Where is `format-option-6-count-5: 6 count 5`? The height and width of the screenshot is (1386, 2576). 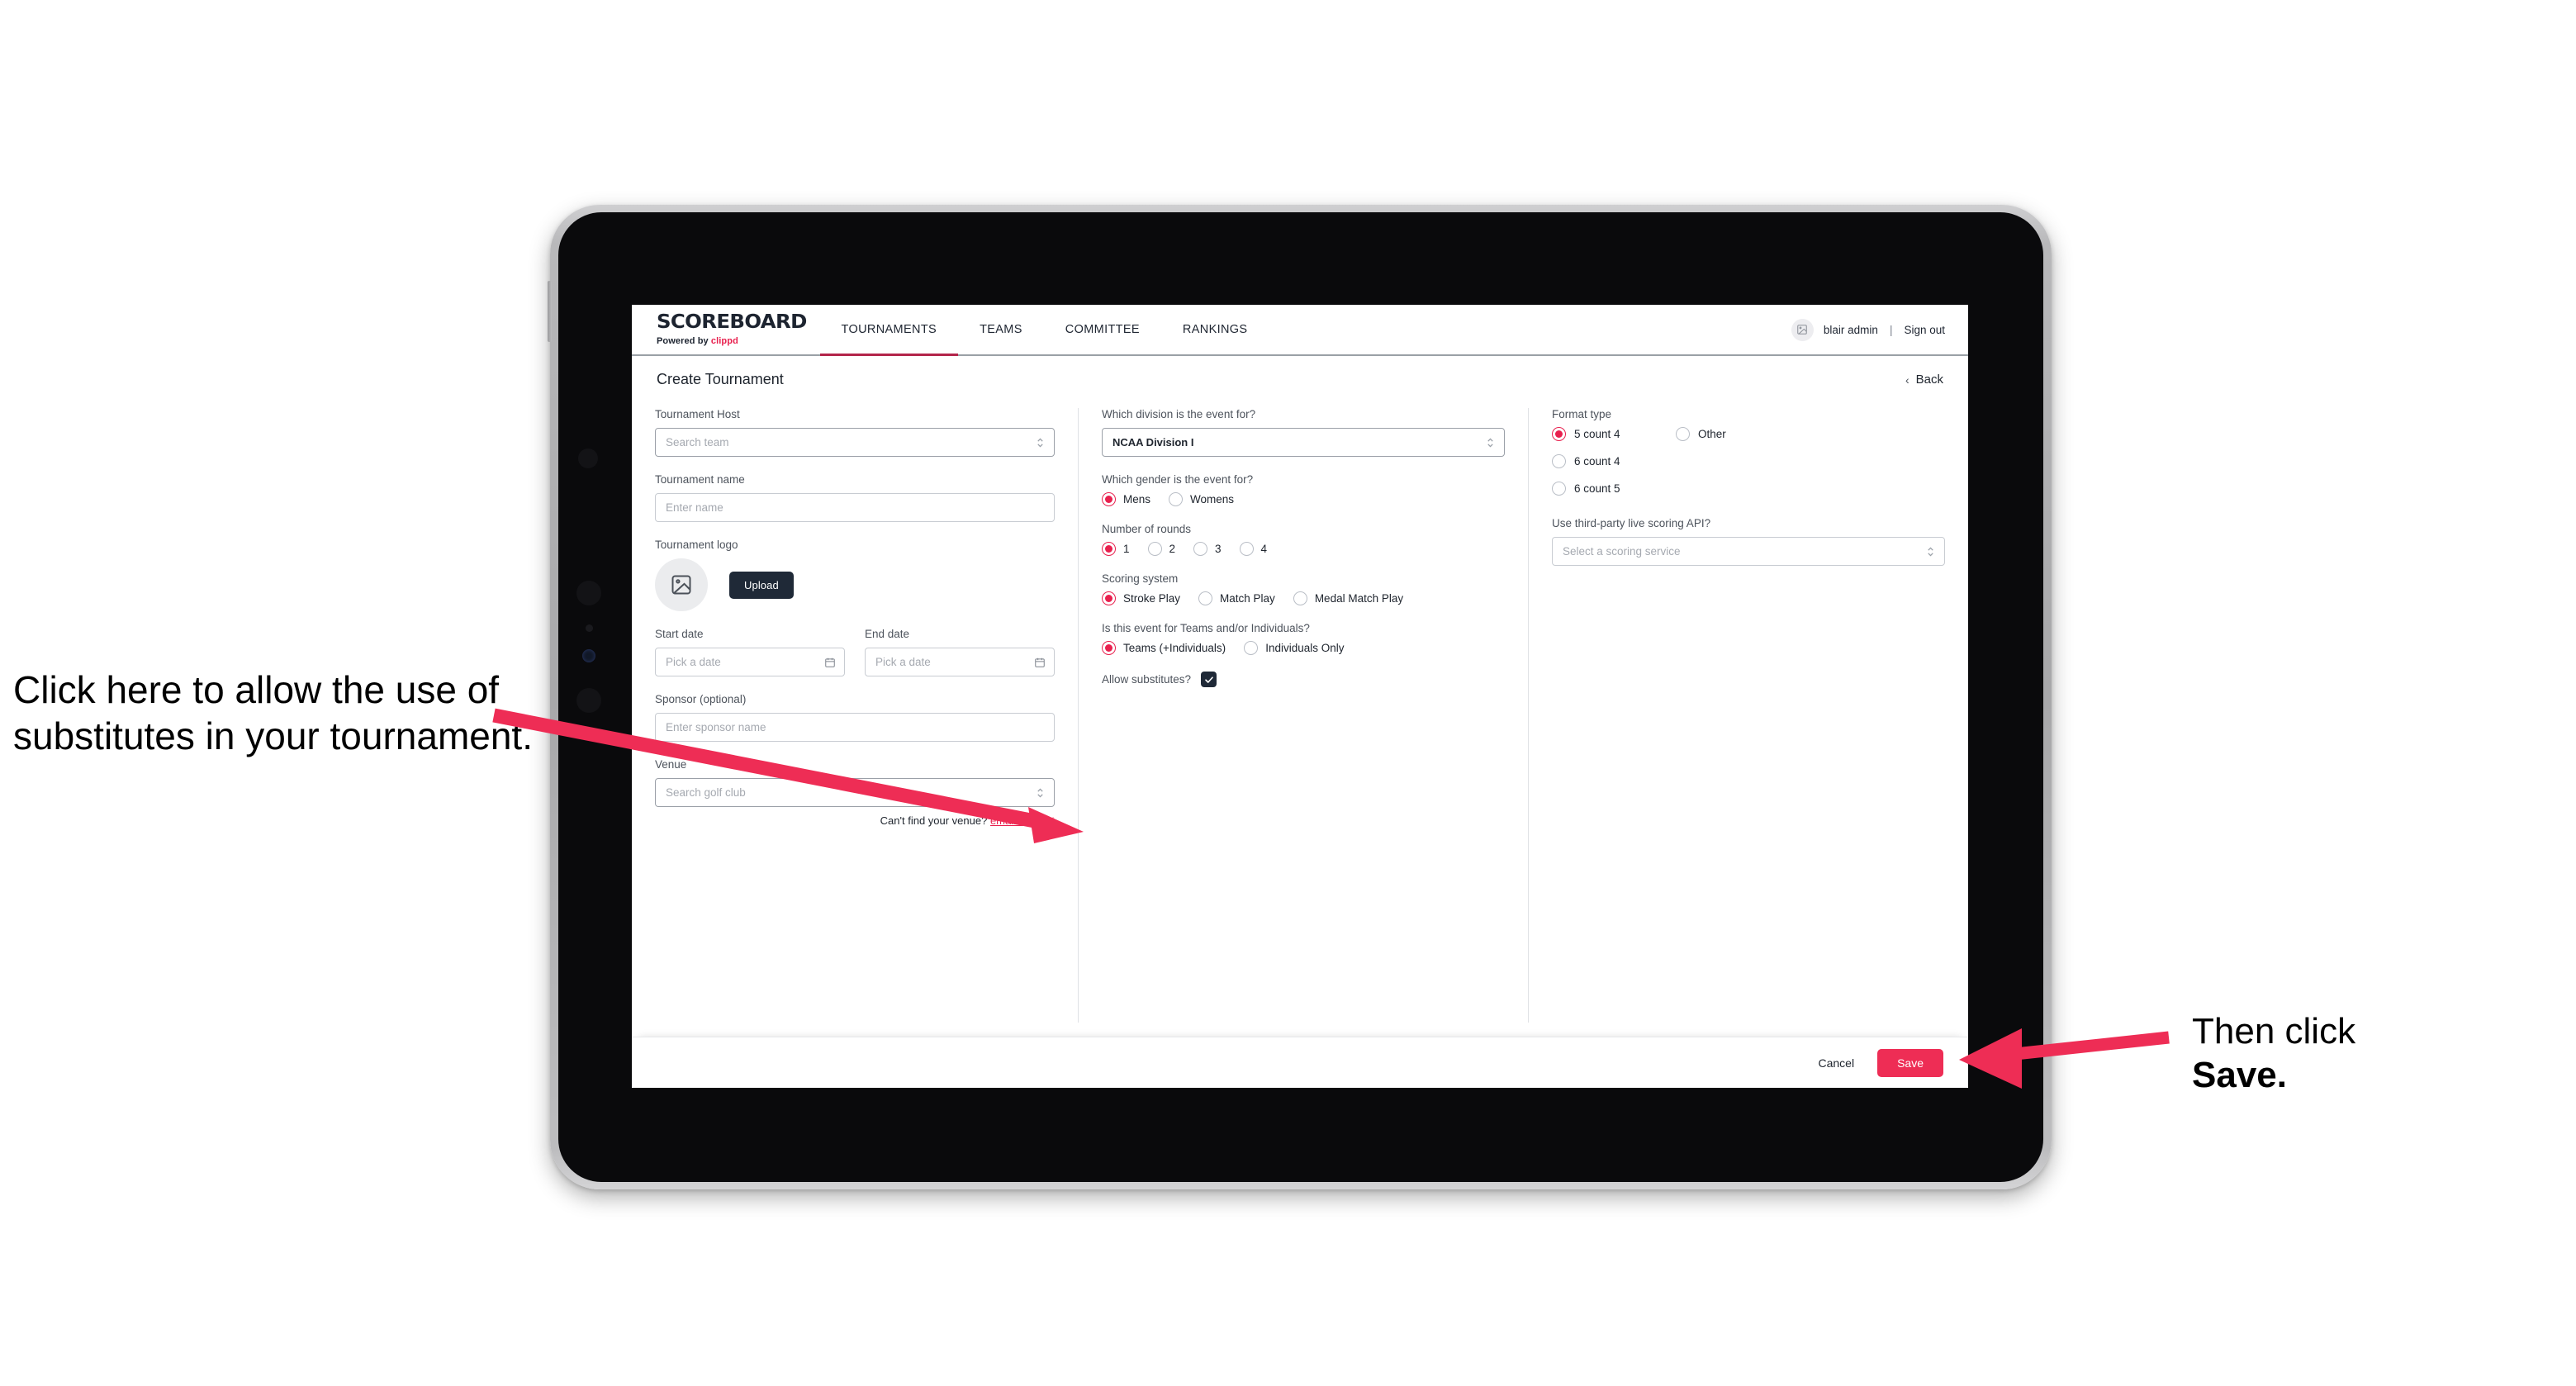 format-option-6-count-5: 6 count 5 is located at coordinates (1614, 489).